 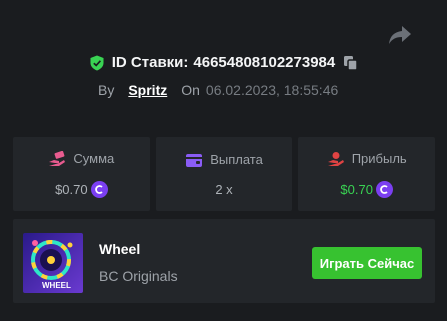 I want to click on bet-id-row: ID Ставки: 46654808102273984, so click(x=223, y=62).